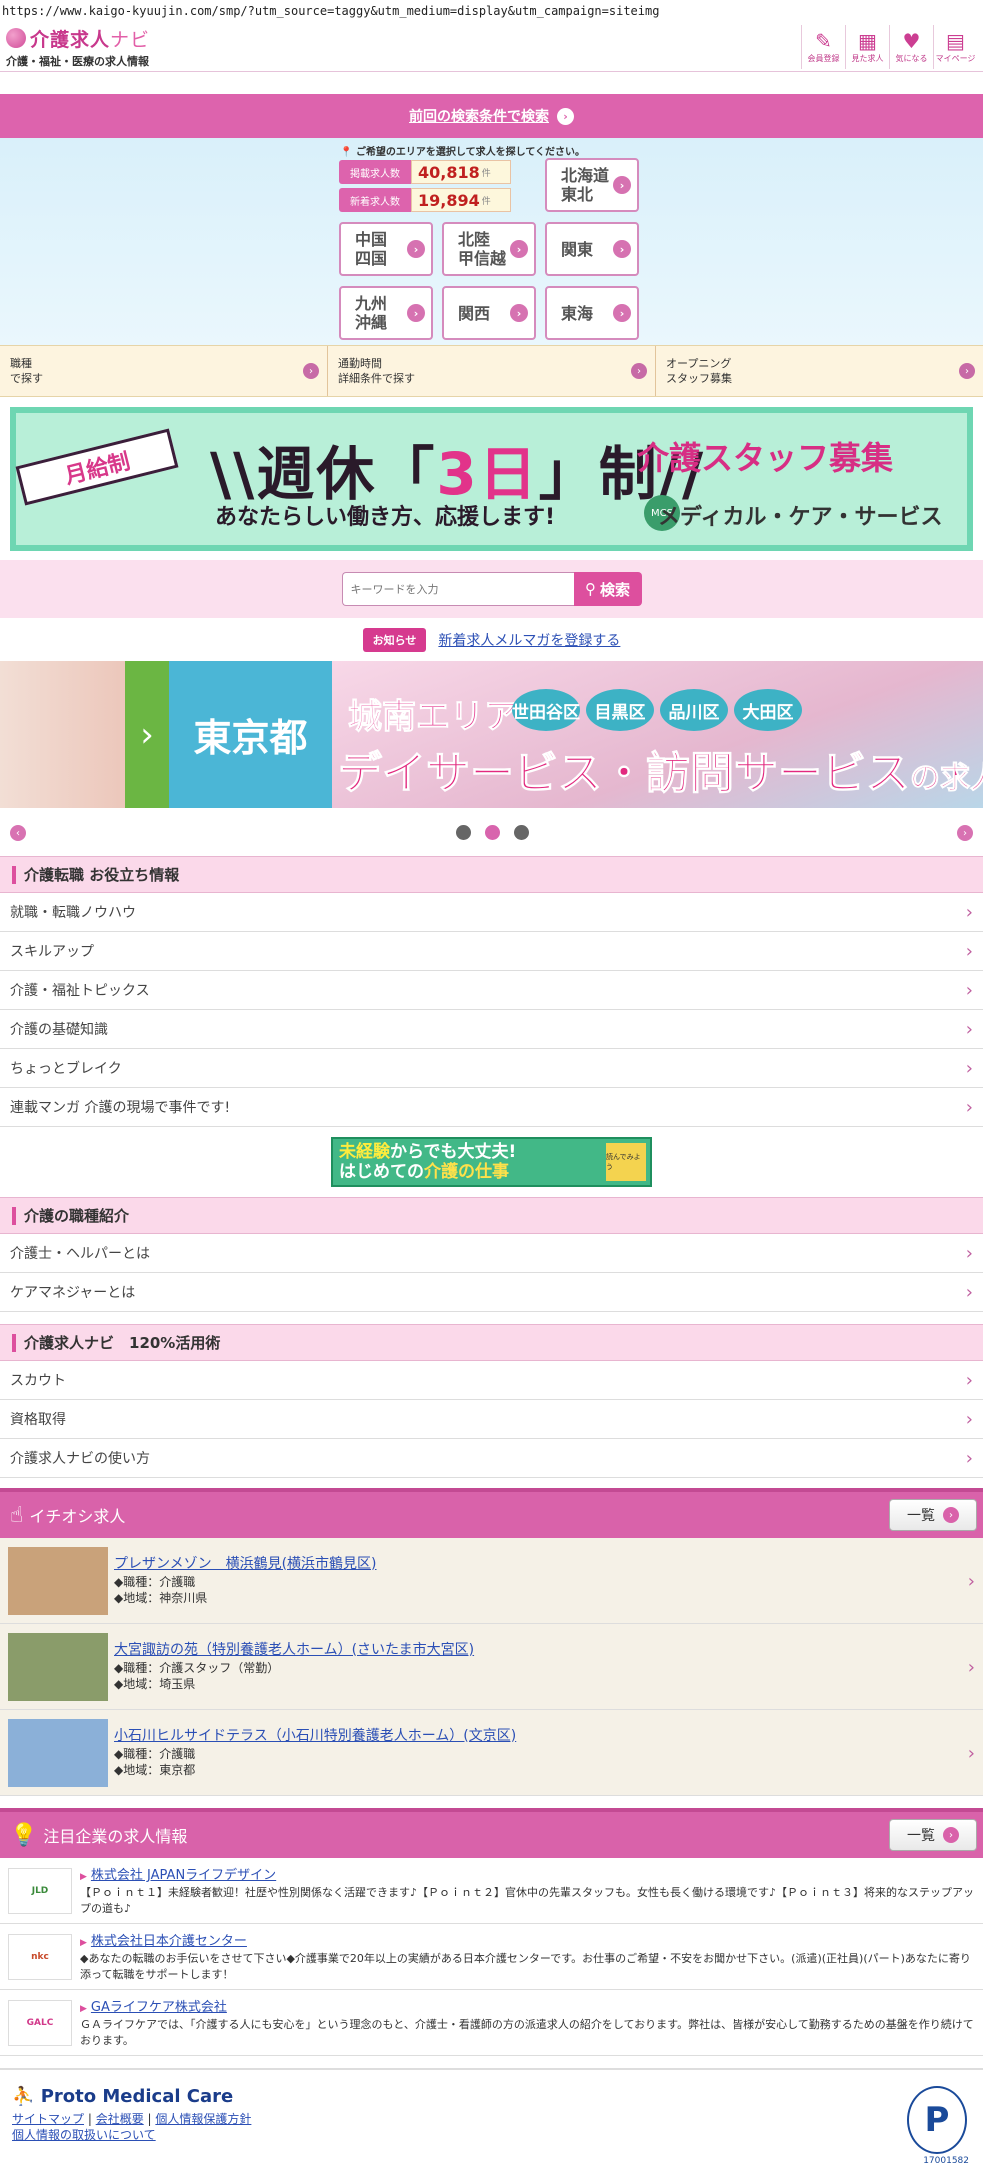  I want to click on previous-search-button: 前回の検索条件で検索 ›, so click(491, 116).